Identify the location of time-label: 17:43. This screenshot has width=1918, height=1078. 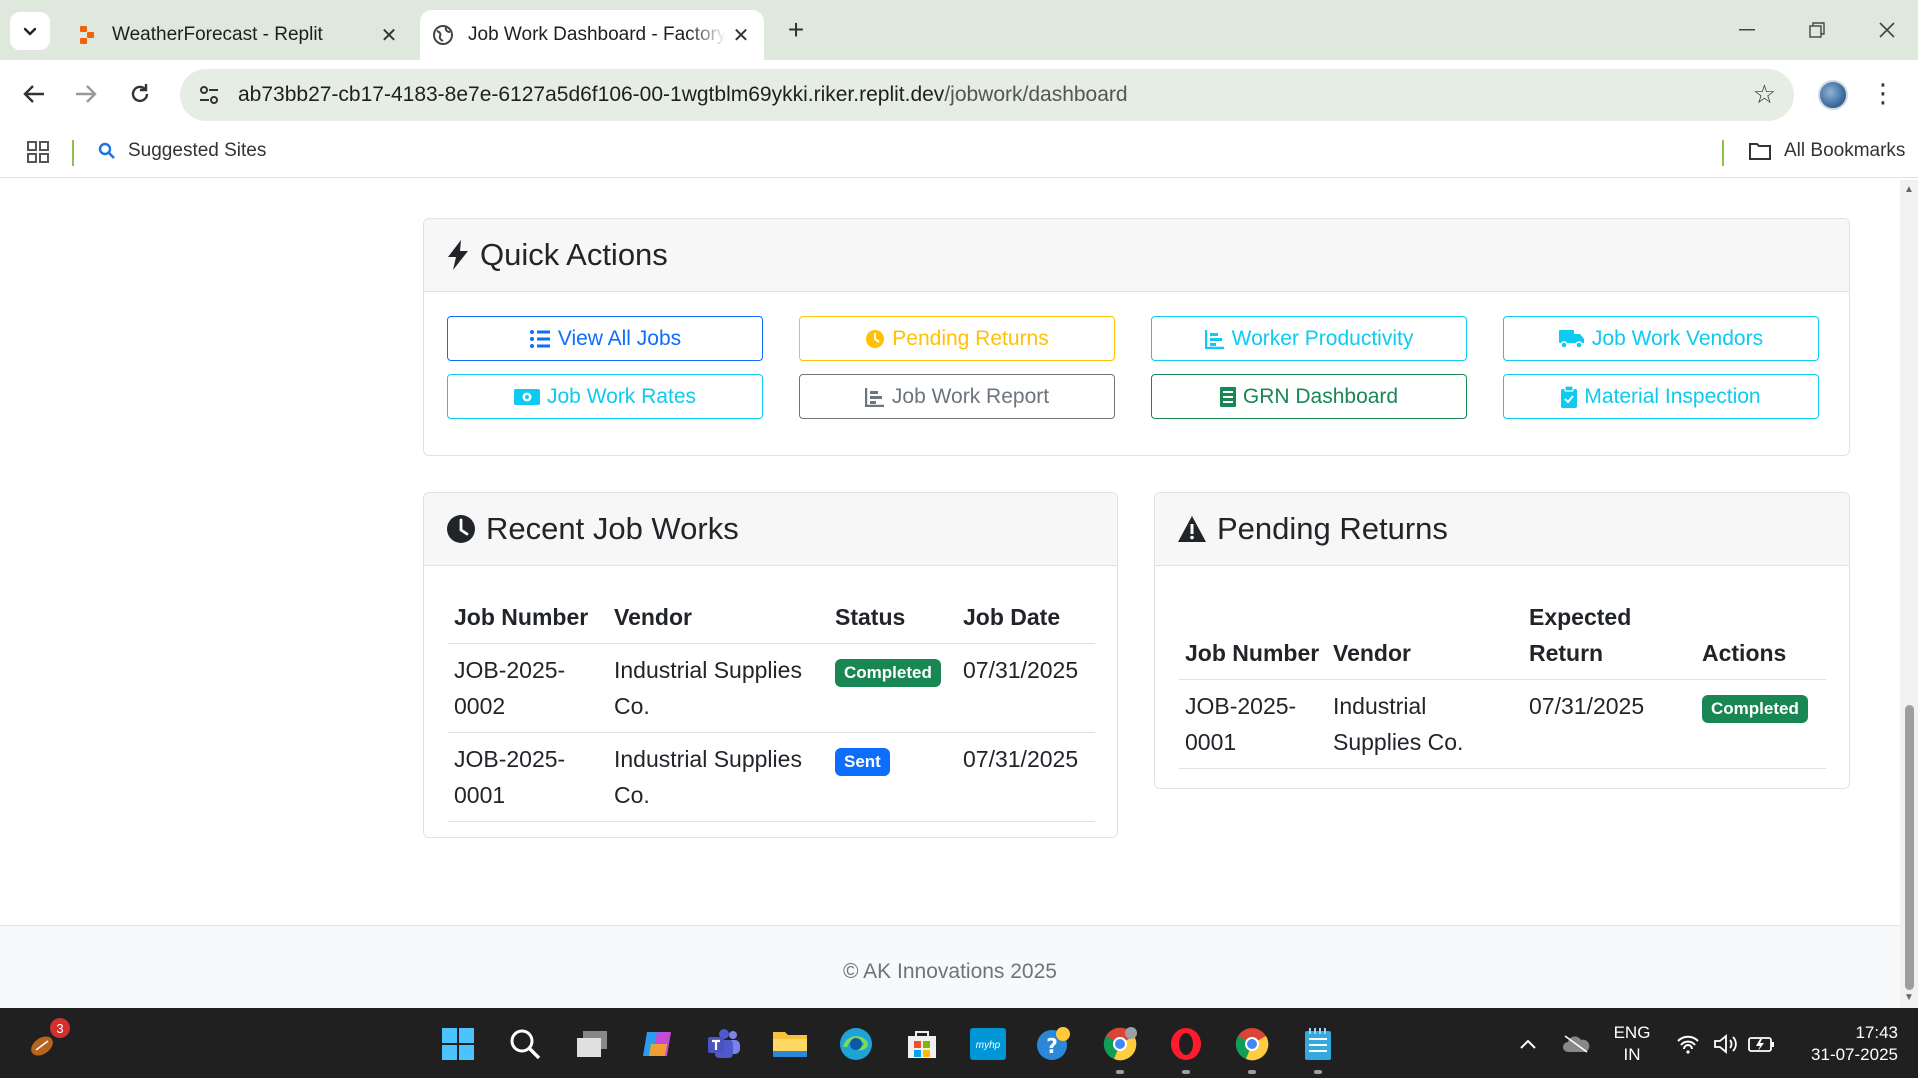
(1876, 1032).